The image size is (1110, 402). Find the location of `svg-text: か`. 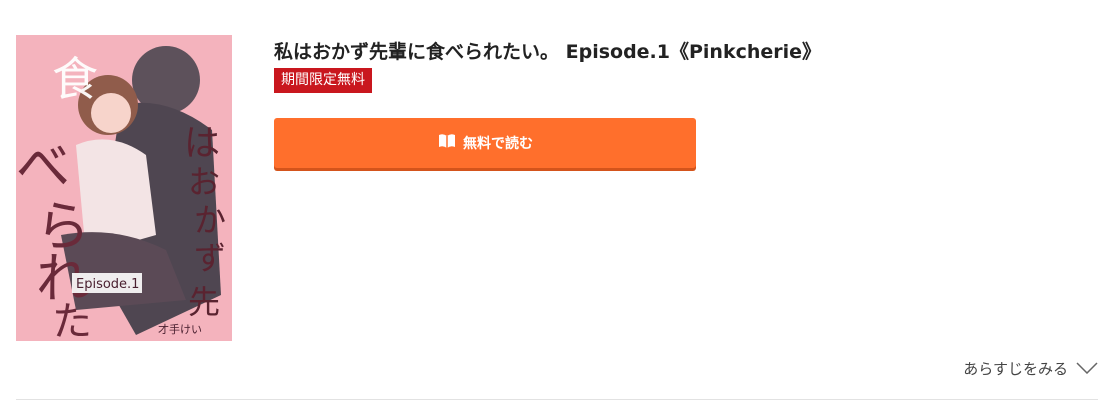

svg-text: か is located at coordinates (210, 220).